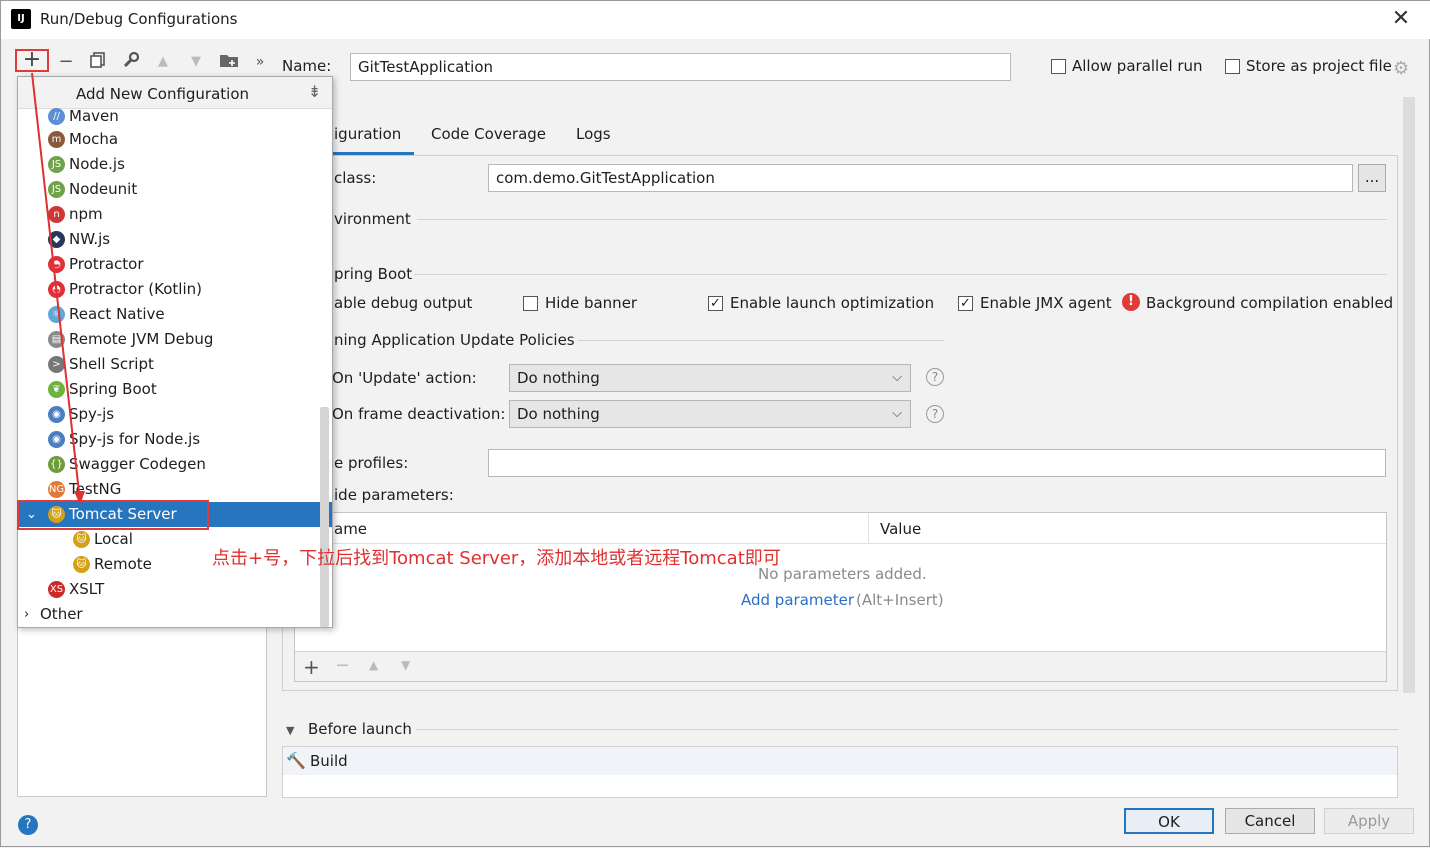 Image resolution: width=1430 pixels, height=848 pixels. I want to click on spyjs-icon: ◉, so click(56, 414).